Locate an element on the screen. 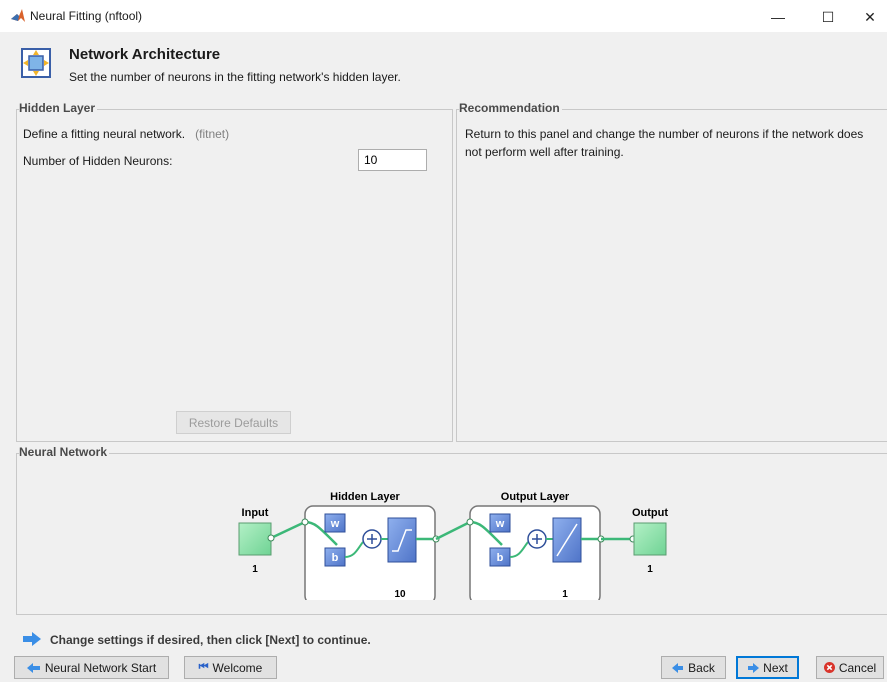  back-button: Back is located at coordinates (693, 667).